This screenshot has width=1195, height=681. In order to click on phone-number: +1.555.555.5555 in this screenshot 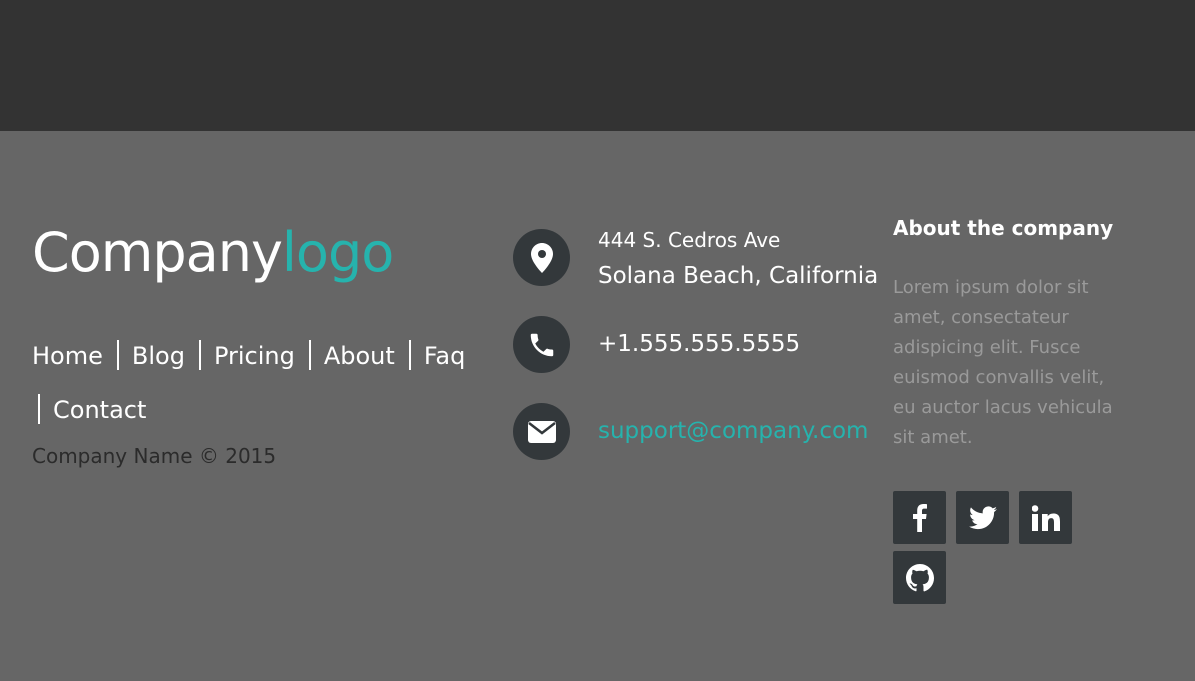, I will do `click(699, 344)`.